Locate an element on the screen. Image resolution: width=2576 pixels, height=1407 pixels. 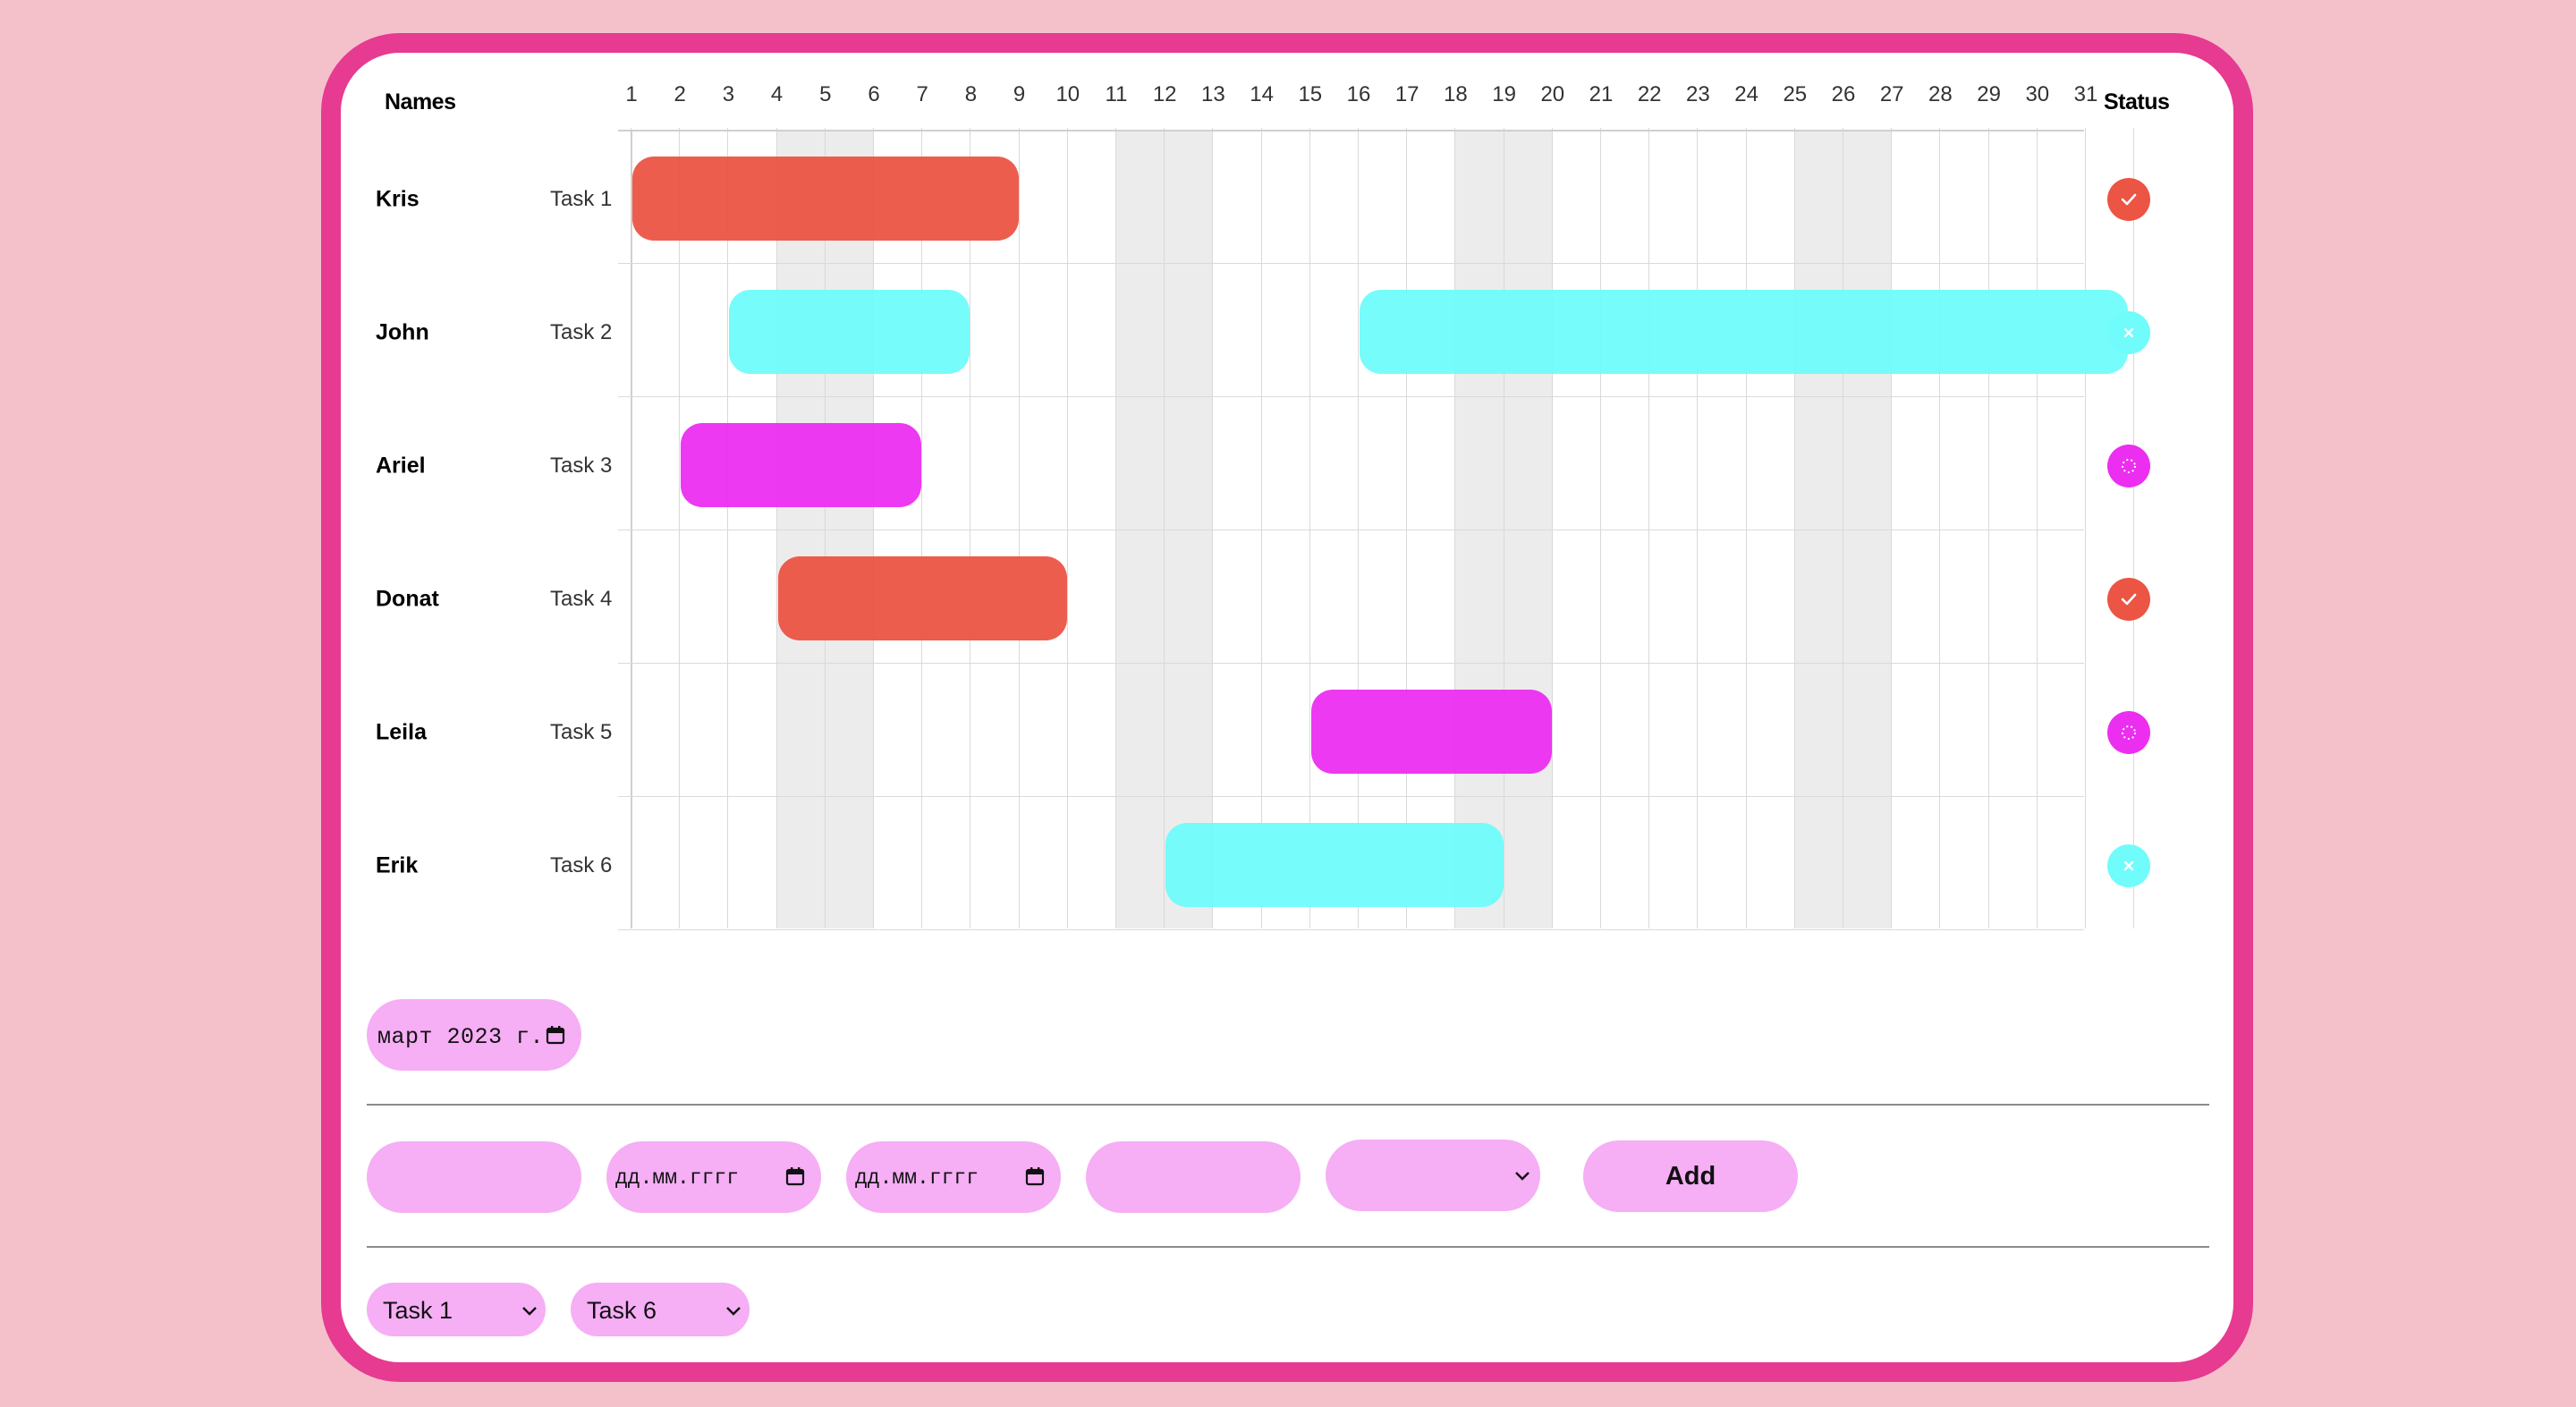
day-number: 7 is located at coordinates (922, 94).